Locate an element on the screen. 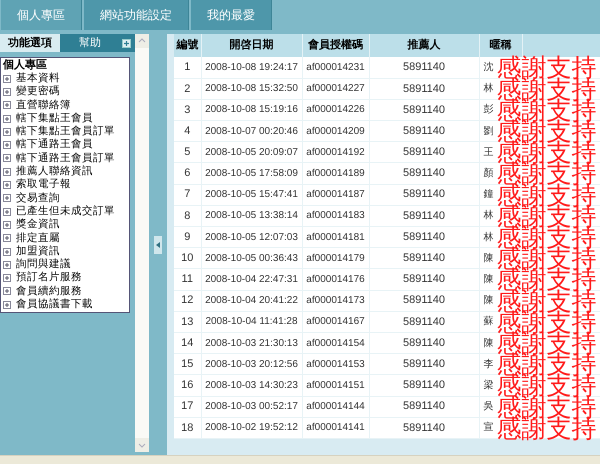 The width and height of the screenshot is (600, 464). table-cell: 4 is located at coordinates (187, 131).